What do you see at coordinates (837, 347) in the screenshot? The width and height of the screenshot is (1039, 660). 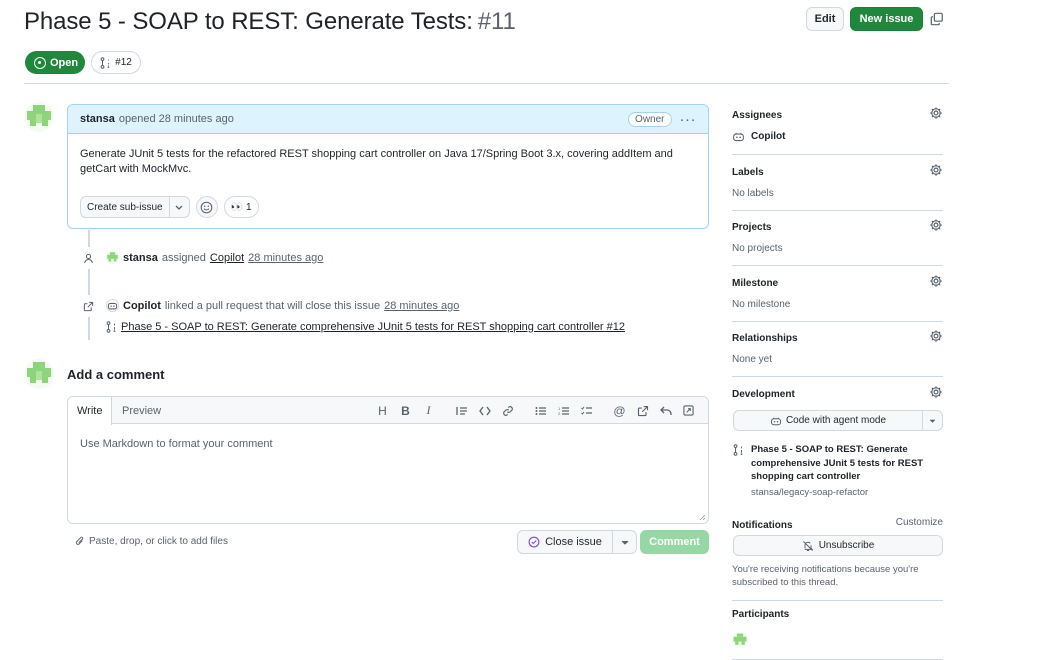 I see `sidebar-relationships: Relationships None yet` at bounding box center [837, 347].